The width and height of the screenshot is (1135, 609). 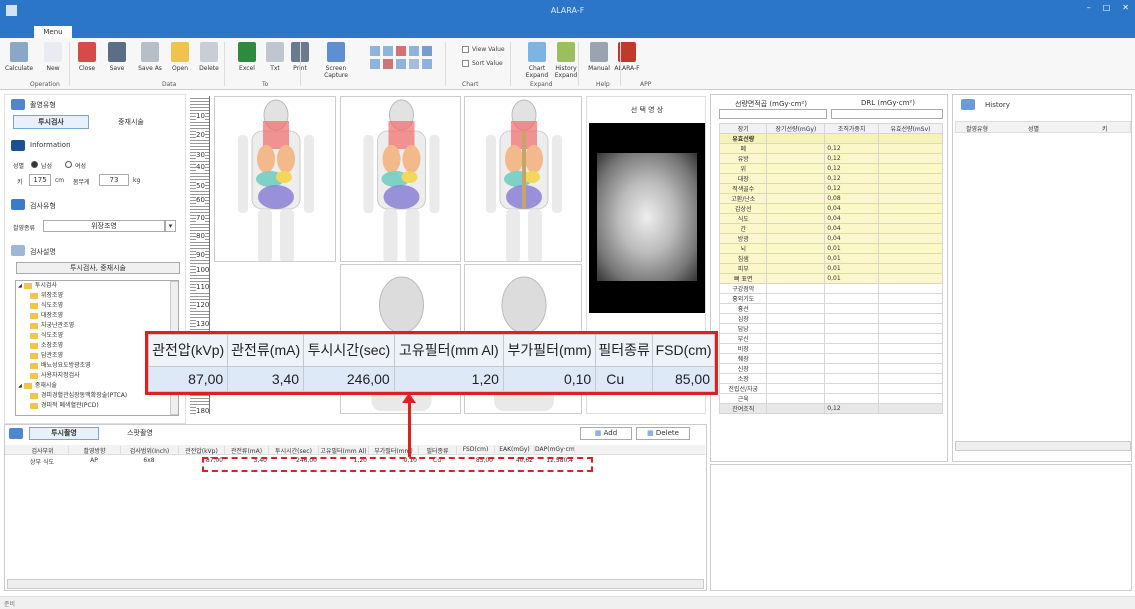 What do you see at coordinates (294, 450) in the screenshot?
I see `column-header: 투시시간(sec)` at bounding box center [294, 450].